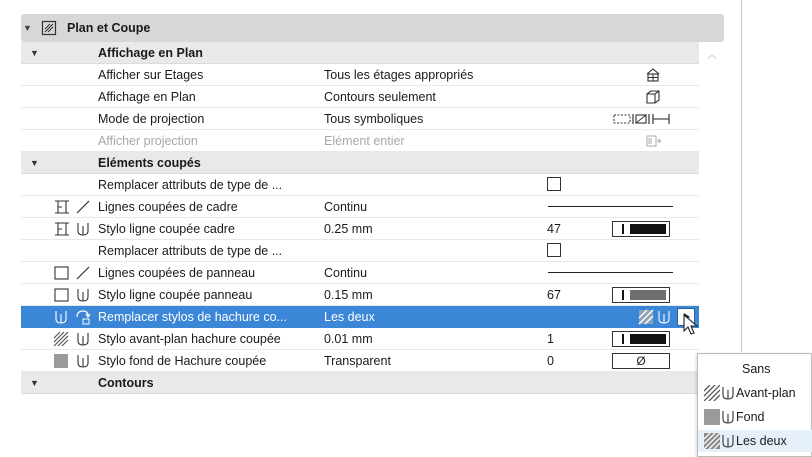 This screenshot has height=457, width=812. I want to click on group-title: Eléments coupés, so click(149, 163).